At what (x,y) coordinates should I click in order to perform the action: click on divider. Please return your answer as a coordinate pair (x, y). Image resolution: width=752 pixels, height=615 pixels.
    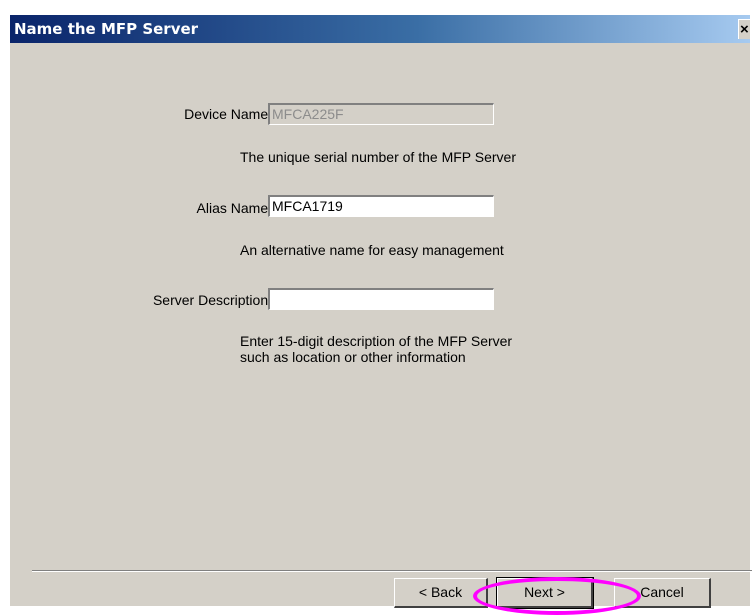
    Looking at the image, I should click on (392, 571).